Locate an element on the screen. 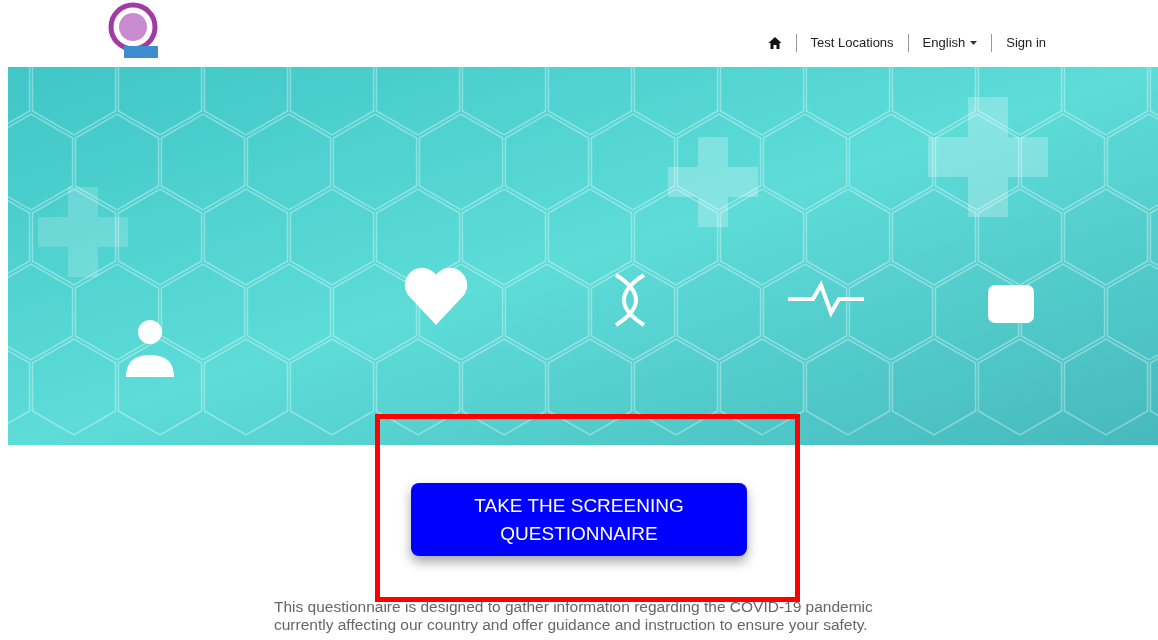 The image size is (1158, 640). description-text: This questionnaire is designed to gather information regarding the COVID-19 pandemic currently affecting our country and offer guidance and instruction to ensure your safety. is located at coordinates (574, 616).